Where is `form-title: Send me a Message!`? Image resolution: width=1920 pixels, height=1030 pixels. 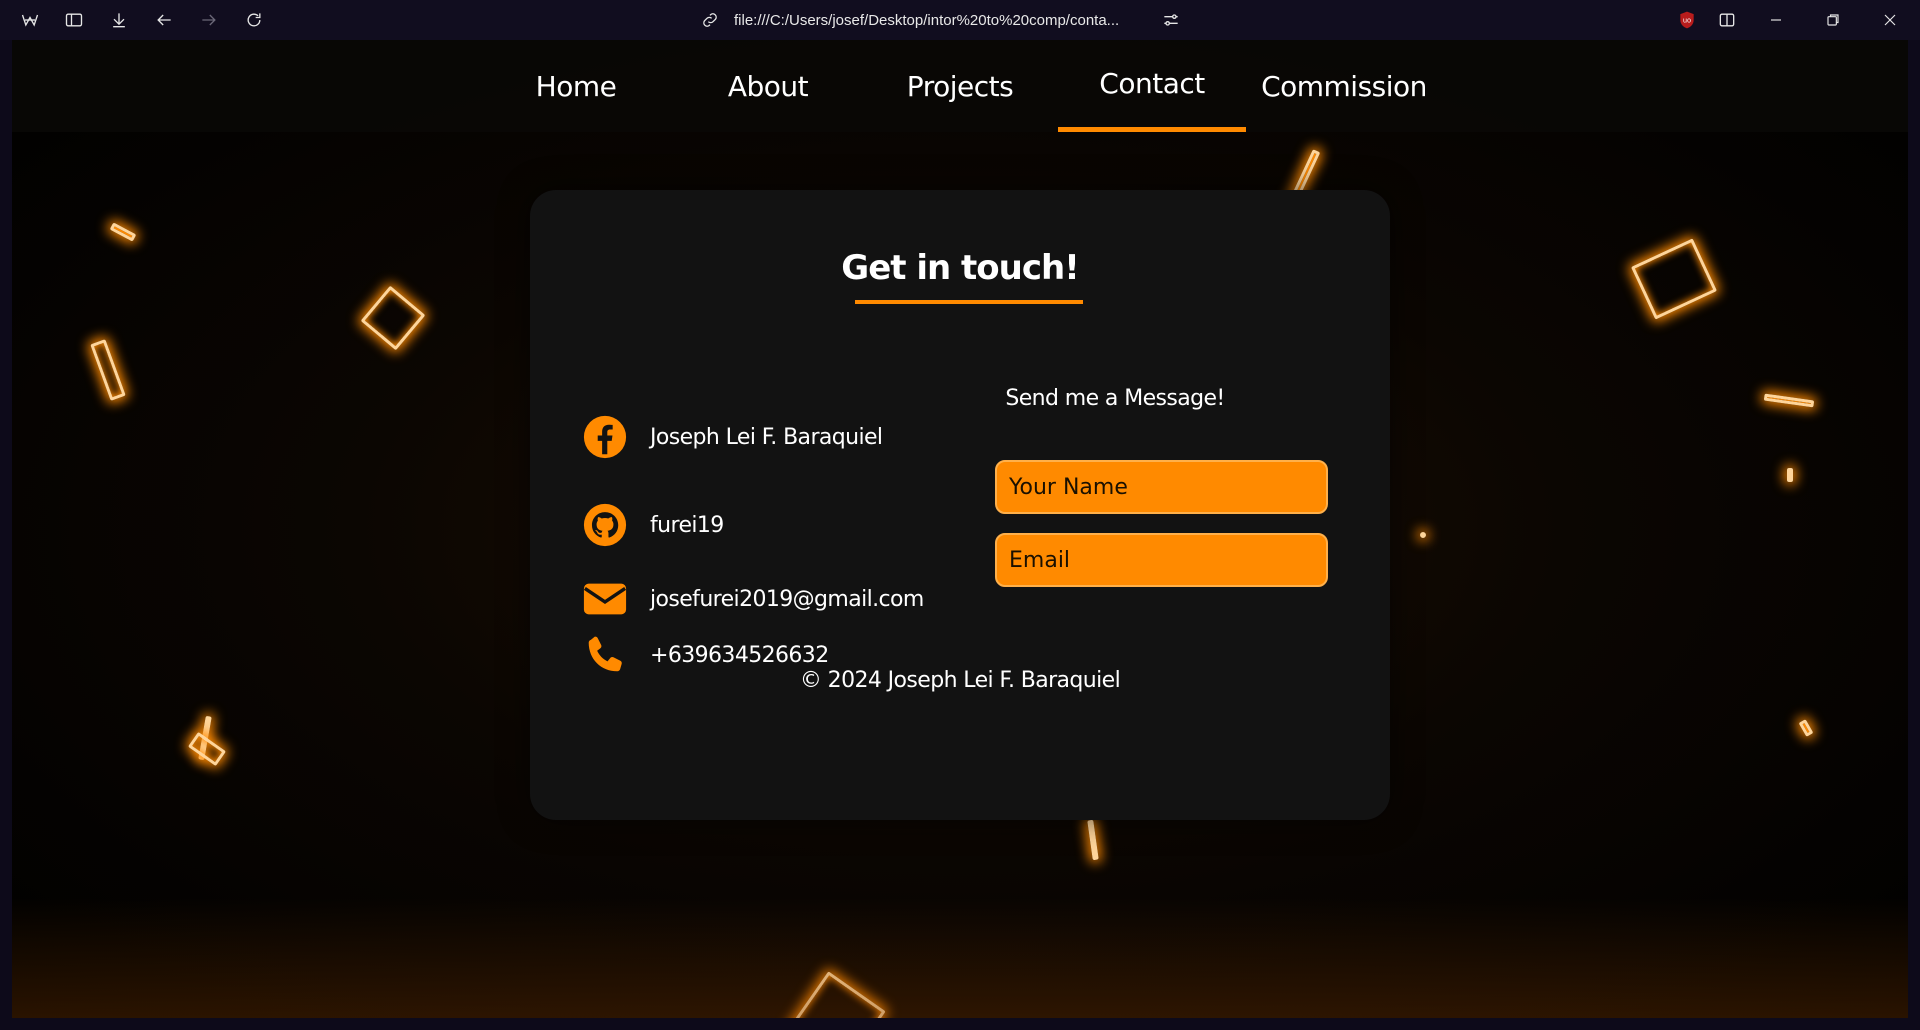 form-title: Send me a Message! is located at coordinates (1115, 398).